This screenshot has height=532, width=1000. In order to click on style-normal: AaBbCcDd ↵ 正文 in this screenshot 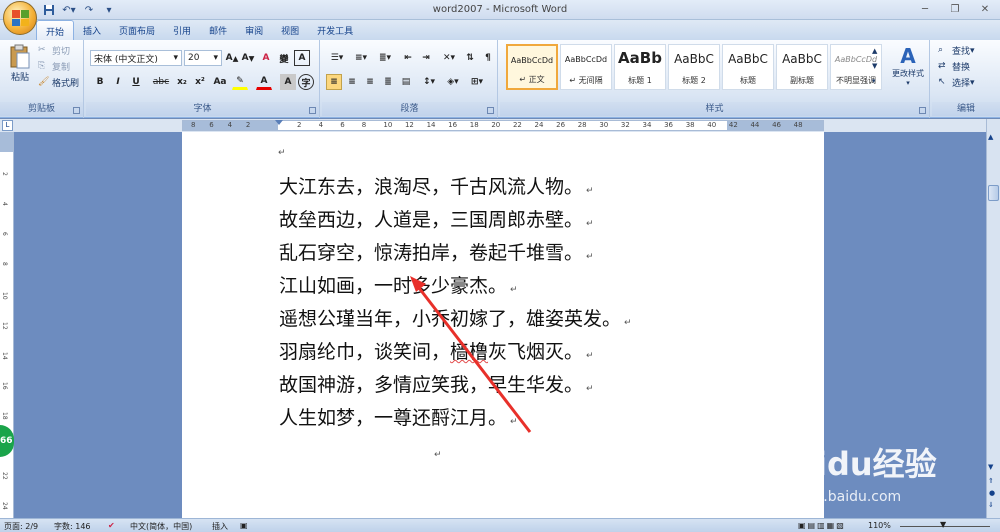, I will do `click(532, 67)`.